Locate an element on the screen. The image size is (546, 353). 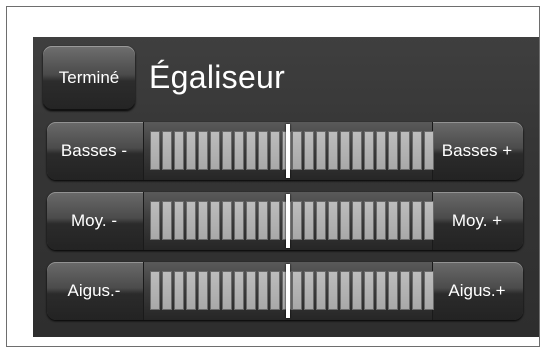
bass-level-slider is located at coordinates (288, 151).